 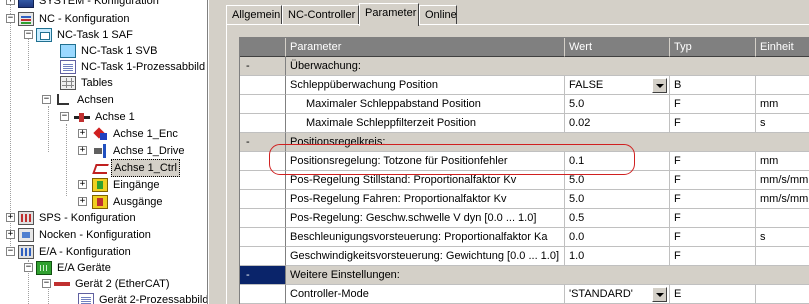 What do you see at coordinates (254, 15) in the screenshot?
I see `tab-allgemein: Allgemein` at bounding box center [254, 15].